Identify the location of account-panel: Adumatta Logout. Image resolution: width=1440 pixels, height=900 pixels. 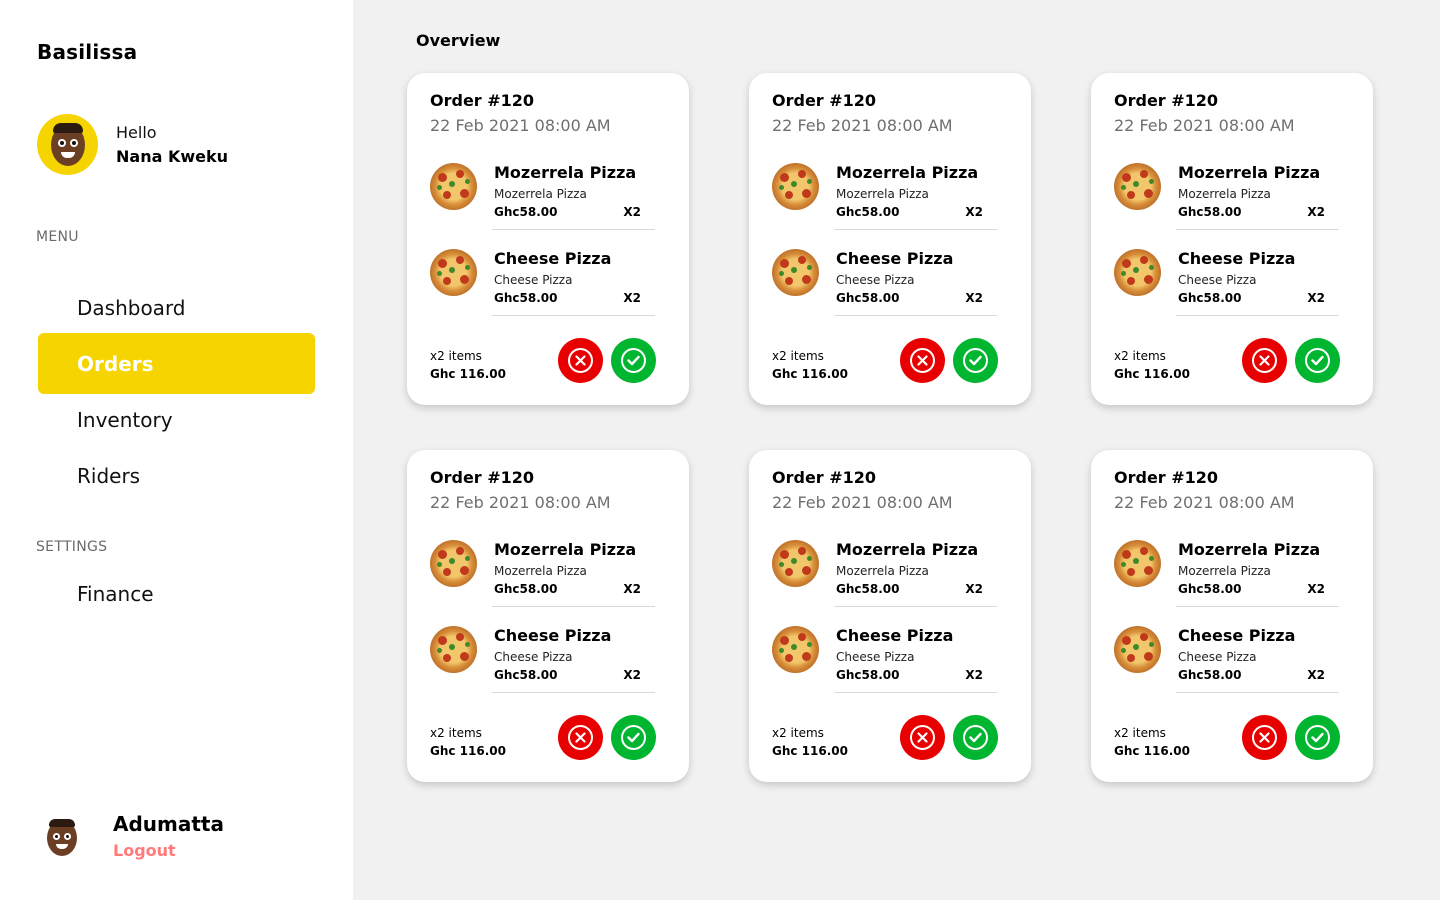
(134, 839).